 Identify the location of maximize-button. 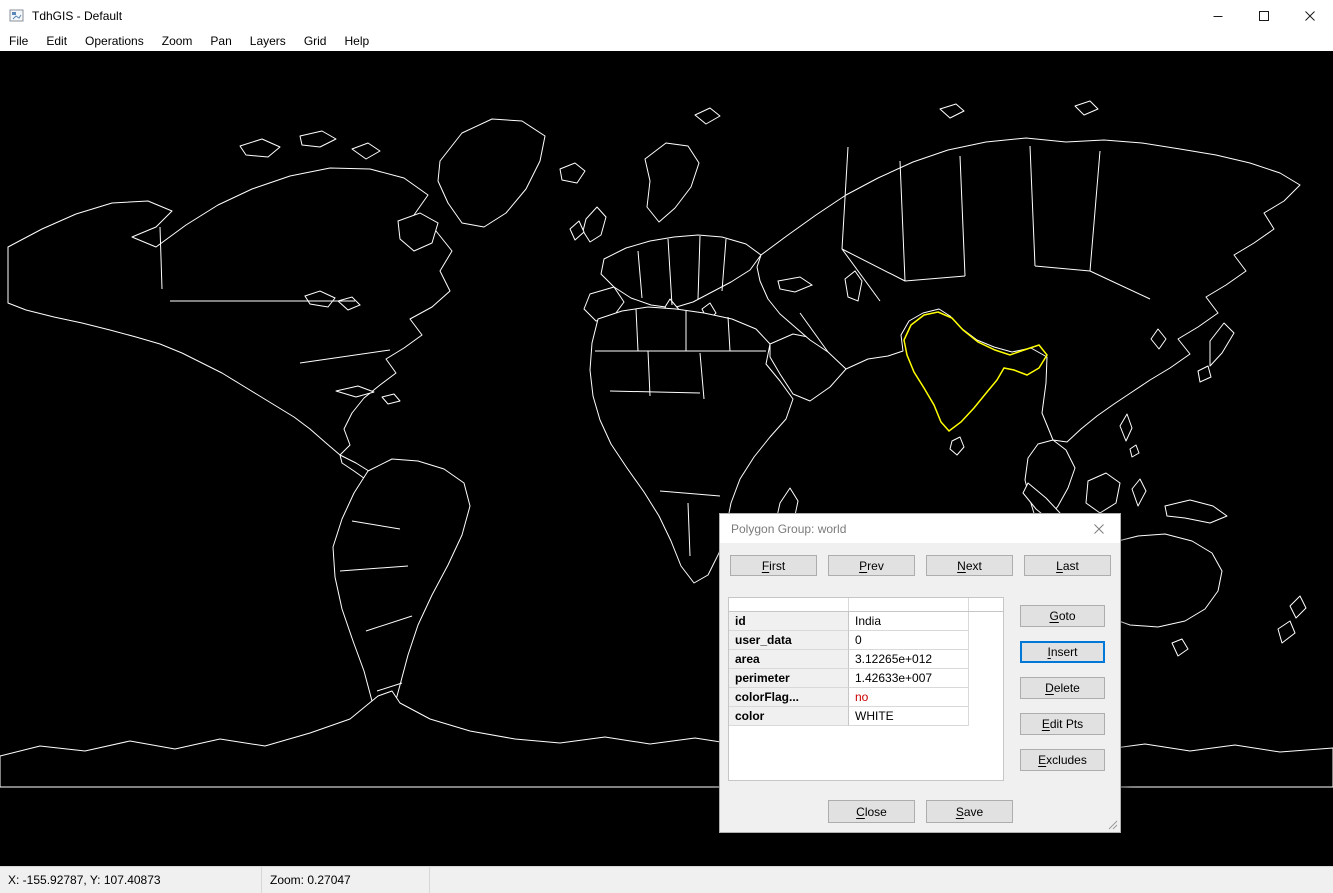
(1264, 15).